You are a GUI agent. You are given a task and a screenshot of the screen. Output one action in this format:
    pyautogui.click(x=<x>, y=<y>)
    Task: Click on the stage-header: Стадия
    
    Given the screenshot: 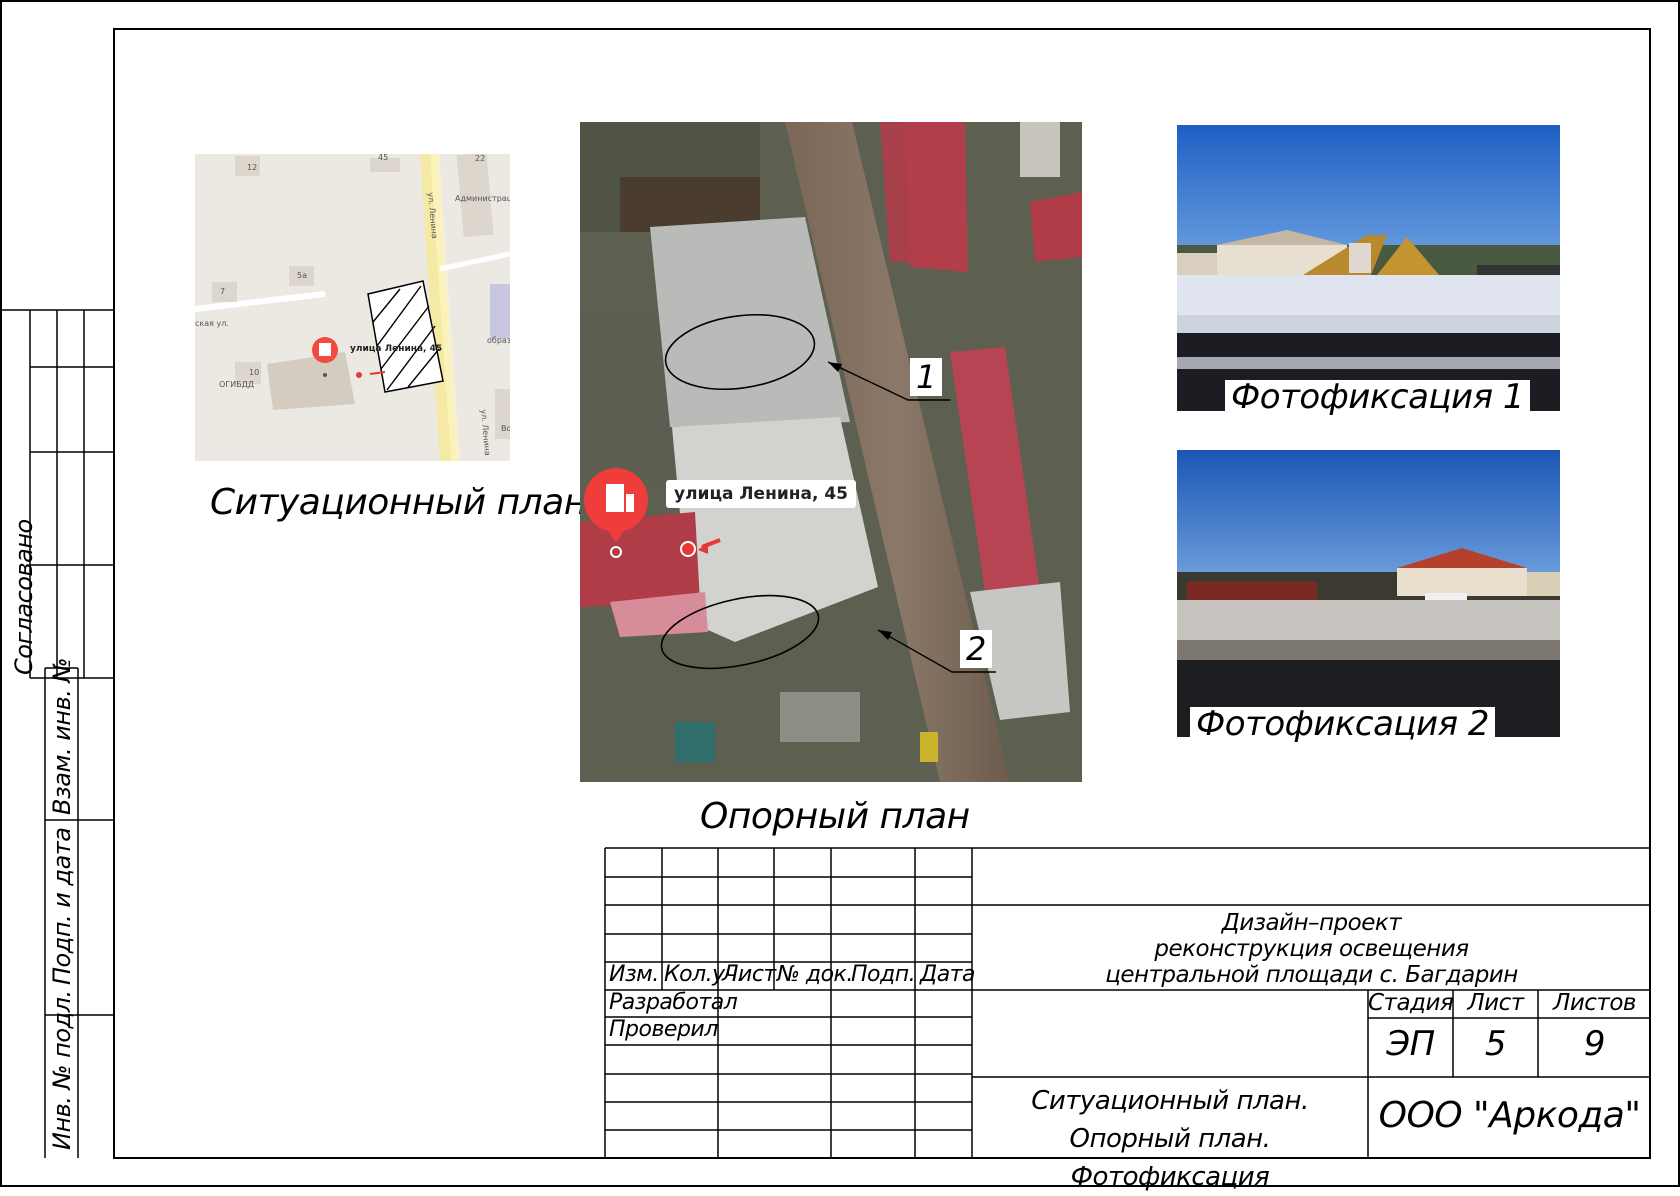 What is the action you would take?
    pyautogui.click(x=1411, y=1003)
    